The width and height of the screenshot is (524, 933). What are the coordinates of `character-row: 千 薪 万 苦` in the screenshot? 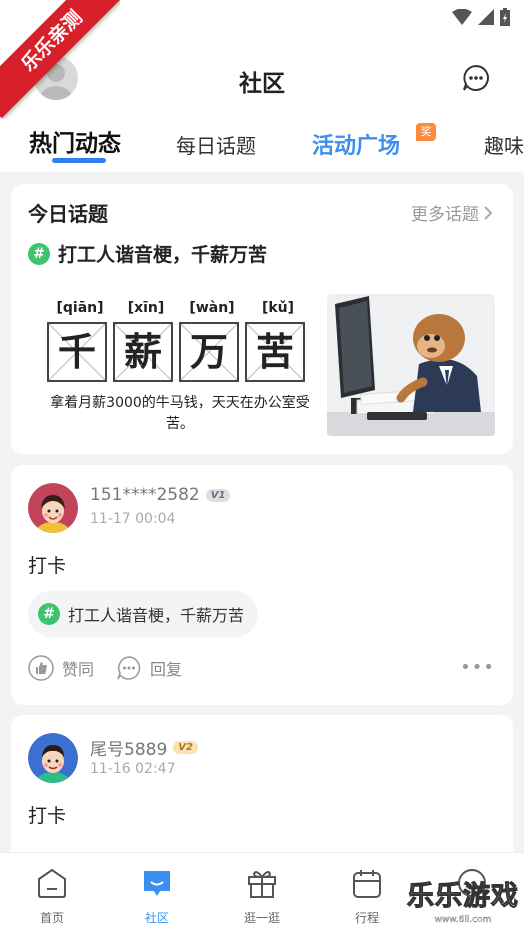 It's located at (179, 352).